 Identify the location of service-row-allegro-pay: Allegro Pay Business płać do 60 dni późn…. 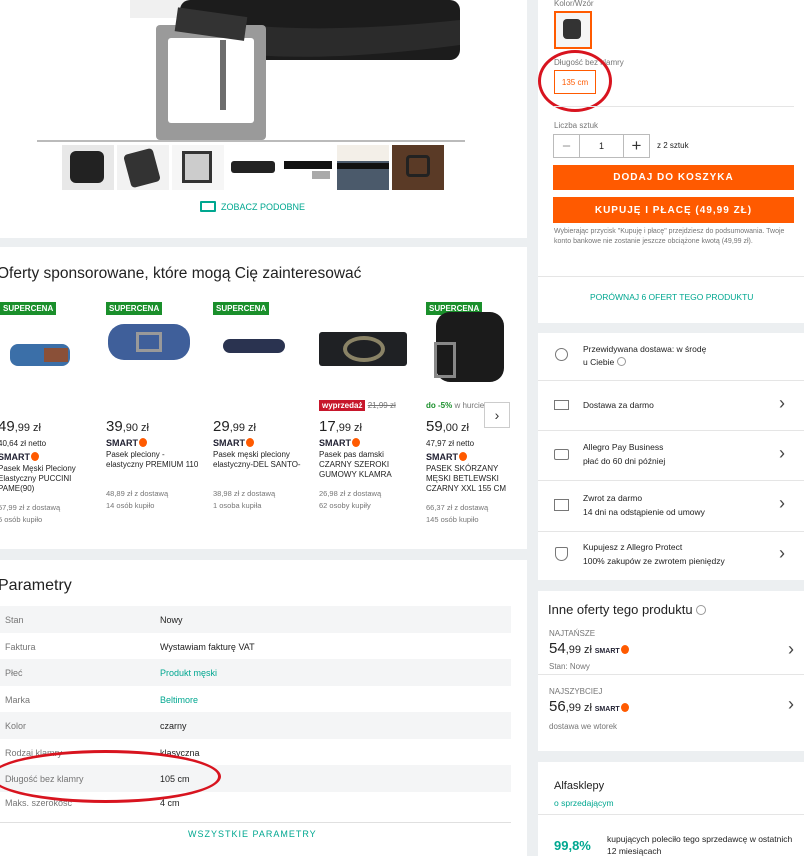
(671, 456).